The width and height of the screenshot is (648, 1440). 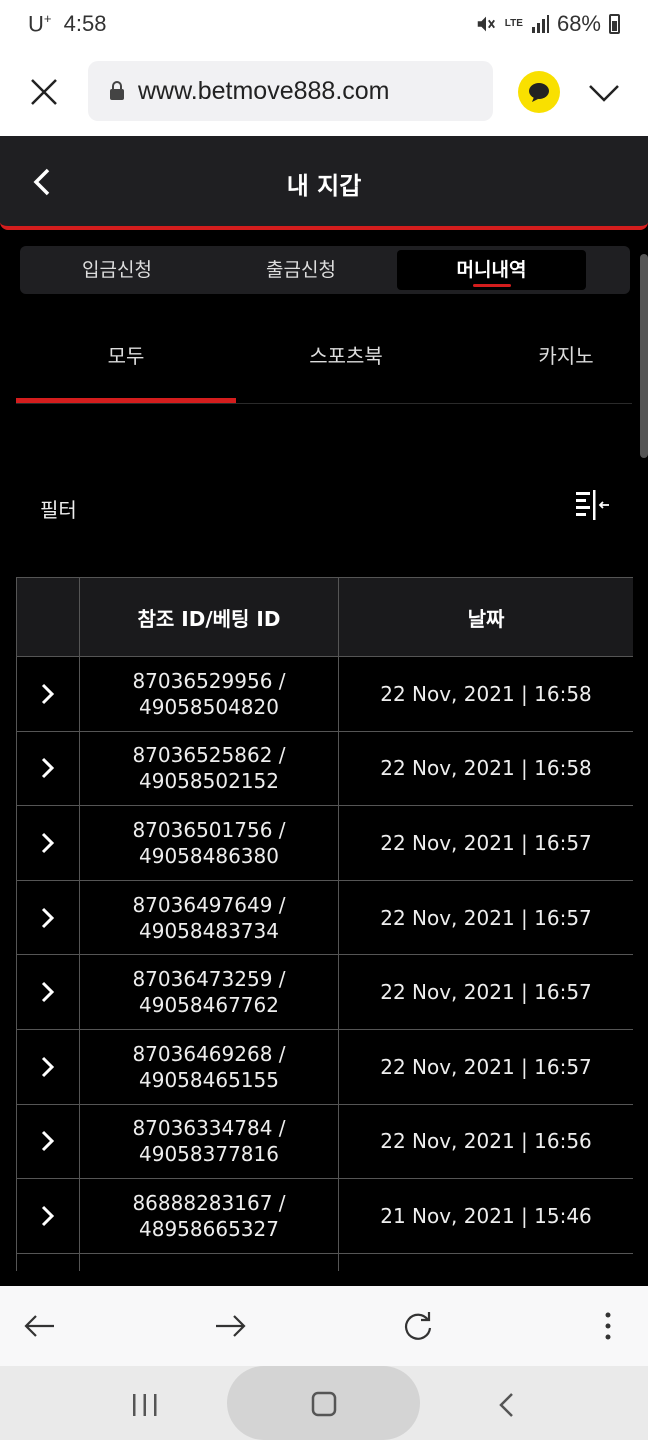 What do you see at coordinates (604, 93) in the screenshot?
I see `chevron-down-icon` at bounding box center [604, 93].